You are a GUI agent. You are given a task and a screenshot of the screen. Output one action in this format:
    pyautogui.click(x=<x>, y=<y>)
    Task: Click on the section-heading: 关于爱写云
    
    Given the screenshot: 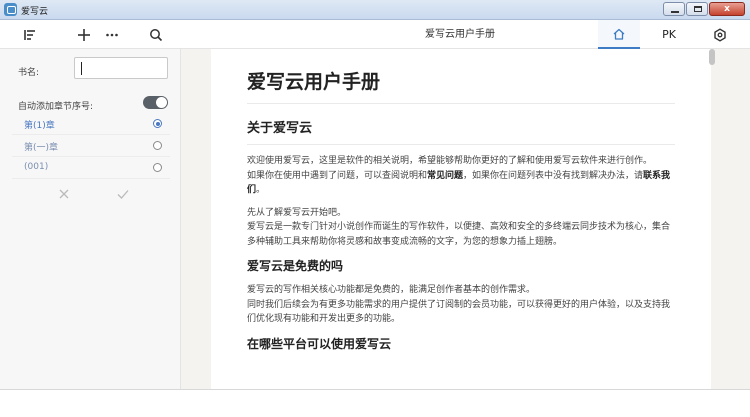 What is the action you would take?
    pyautogui.click(x=461, y=131)
    